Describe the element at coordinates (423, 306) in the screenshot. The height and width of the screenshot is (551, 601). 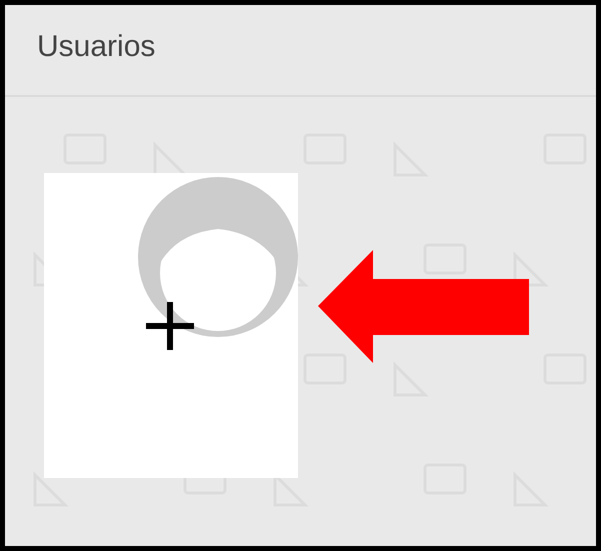
I see `arrow-icon` at that location.